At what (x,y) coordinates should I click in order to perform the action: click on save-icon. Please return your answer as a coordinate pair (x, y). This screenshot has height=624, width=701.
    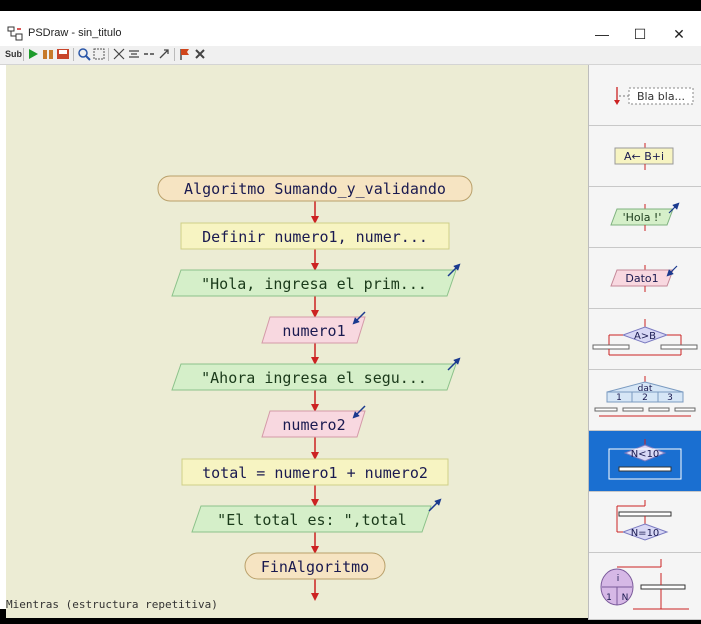
    Looking at the image, I should click on (63, 54).